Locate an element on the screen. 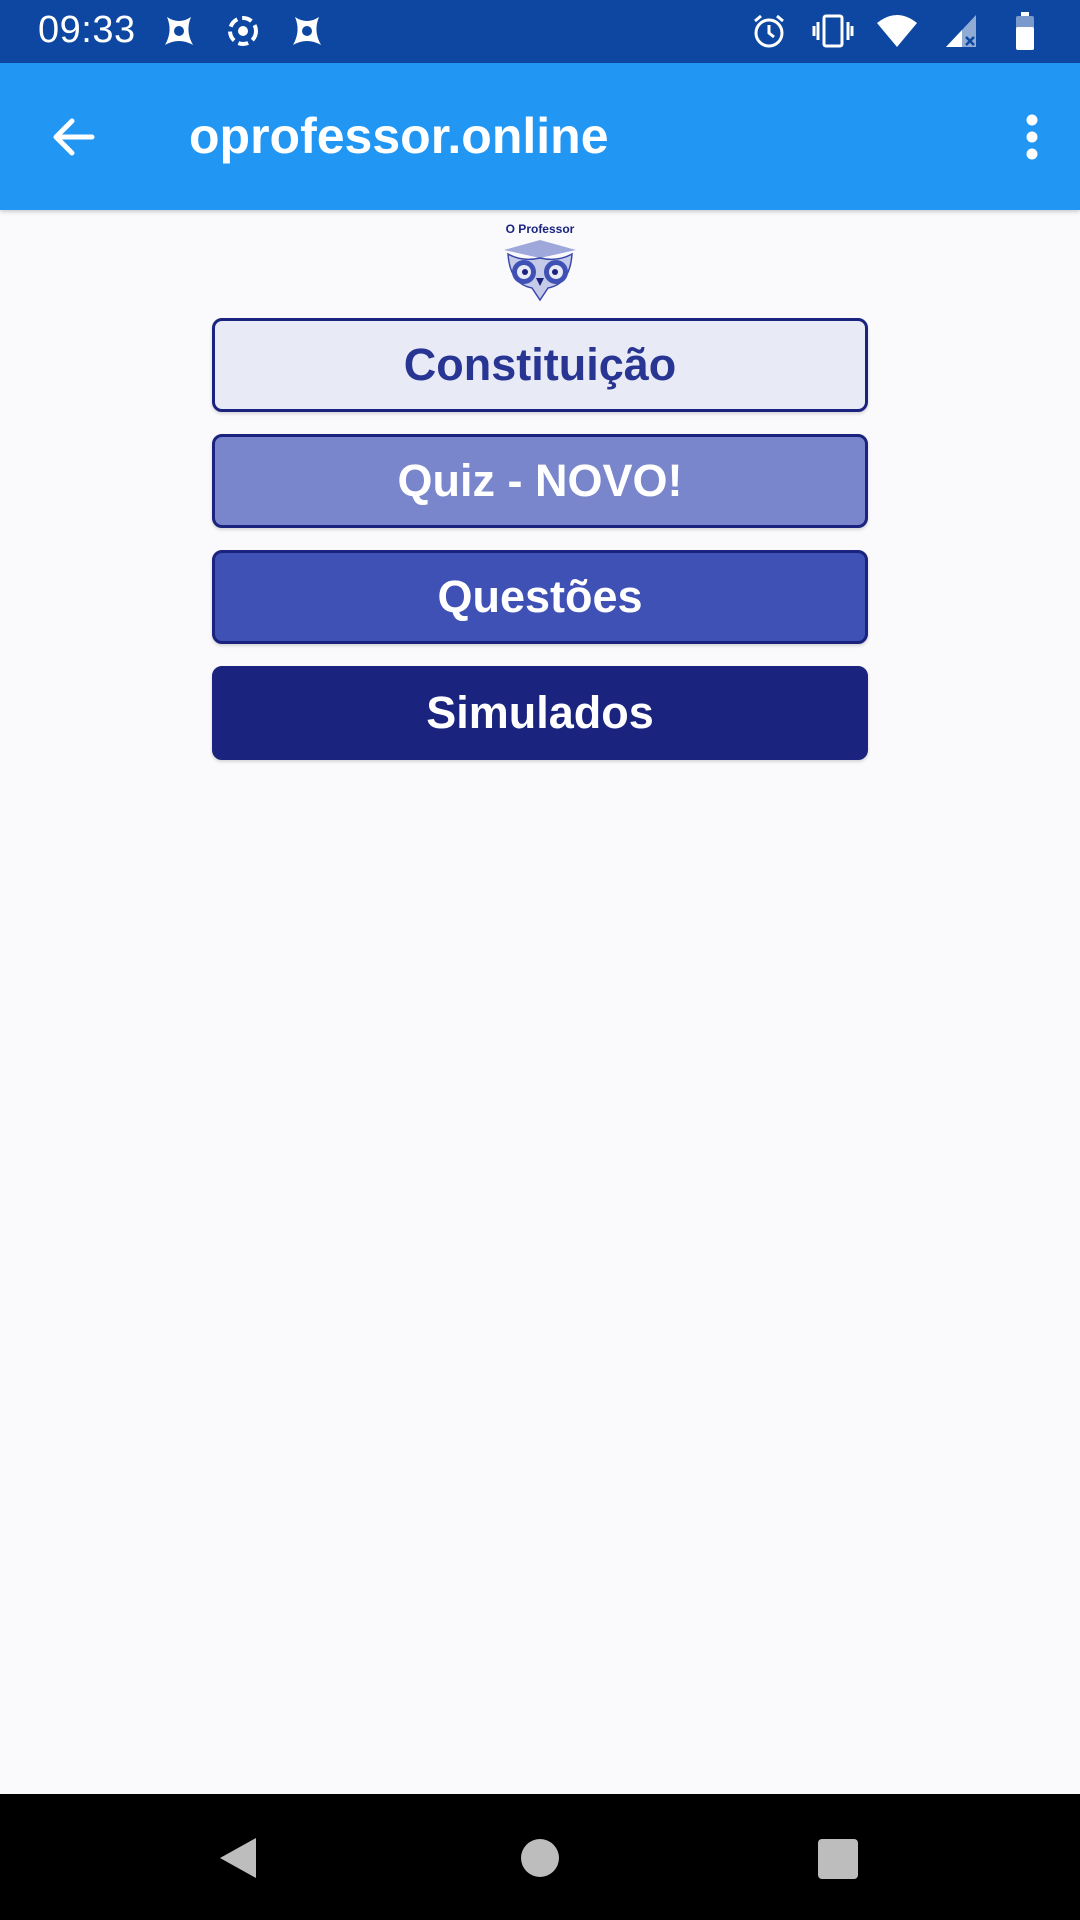 This screenshot has height=1920, width=1080. status-bar: 09:33 is located at coordinates (540, 31).